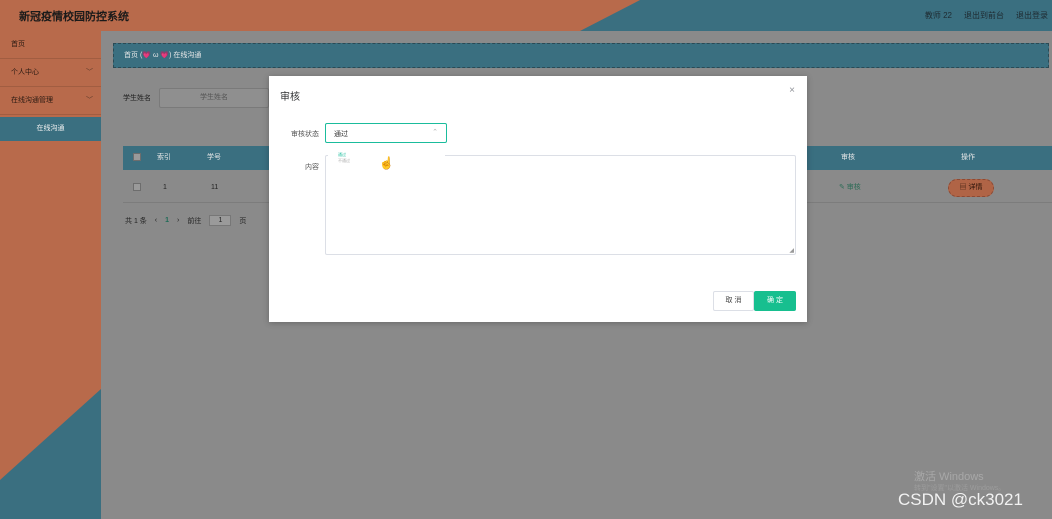 The width and height of the screenshot is (1052, 519). I want to click on search-row: 学生姓名 学生姓名, so click(196, 98).